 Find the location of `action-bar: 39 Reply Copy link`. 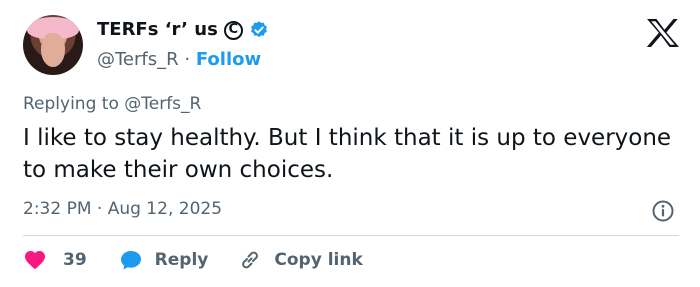

action-bar: 39 Reply Copy link is located at coordinates (193, 260).